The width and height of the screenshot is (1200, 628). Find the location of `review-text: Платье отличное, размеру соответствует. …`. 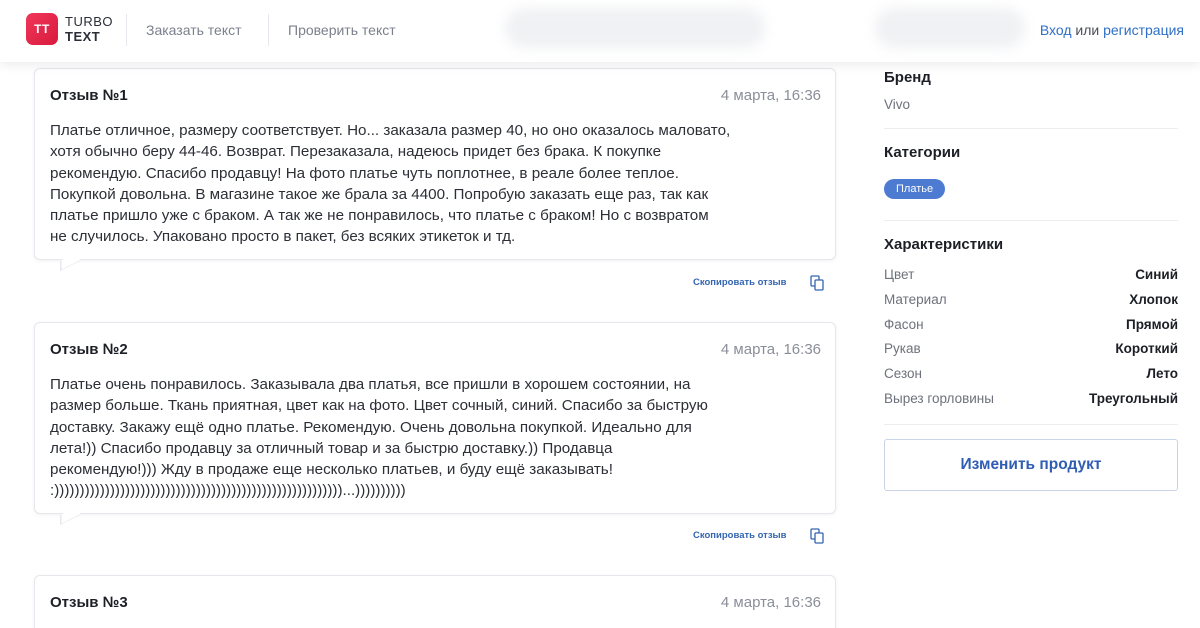

review-text: Платье отличное, размеру соответствует. … is located at coordinates (390, 184).